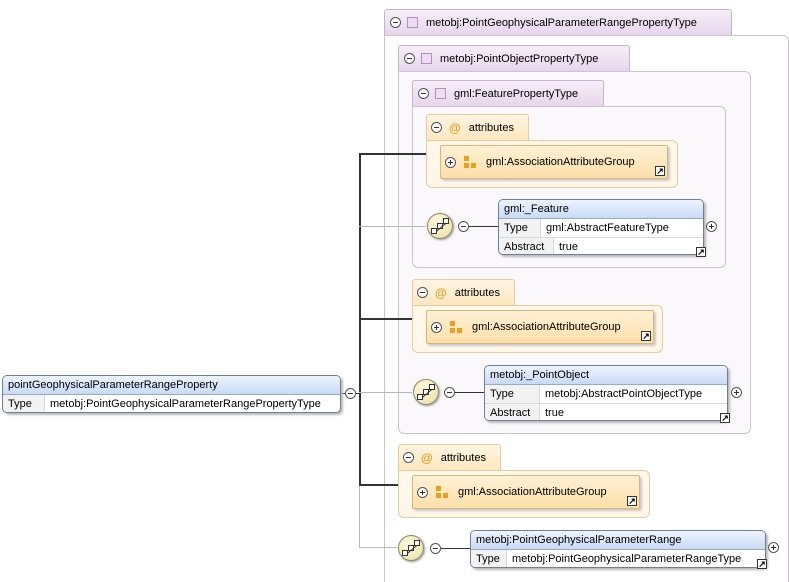 Image resolution: width=789 pixels, height=582 pixels. I want to click on type-value: gml:AbstractFeatureType, so click(607, 228).